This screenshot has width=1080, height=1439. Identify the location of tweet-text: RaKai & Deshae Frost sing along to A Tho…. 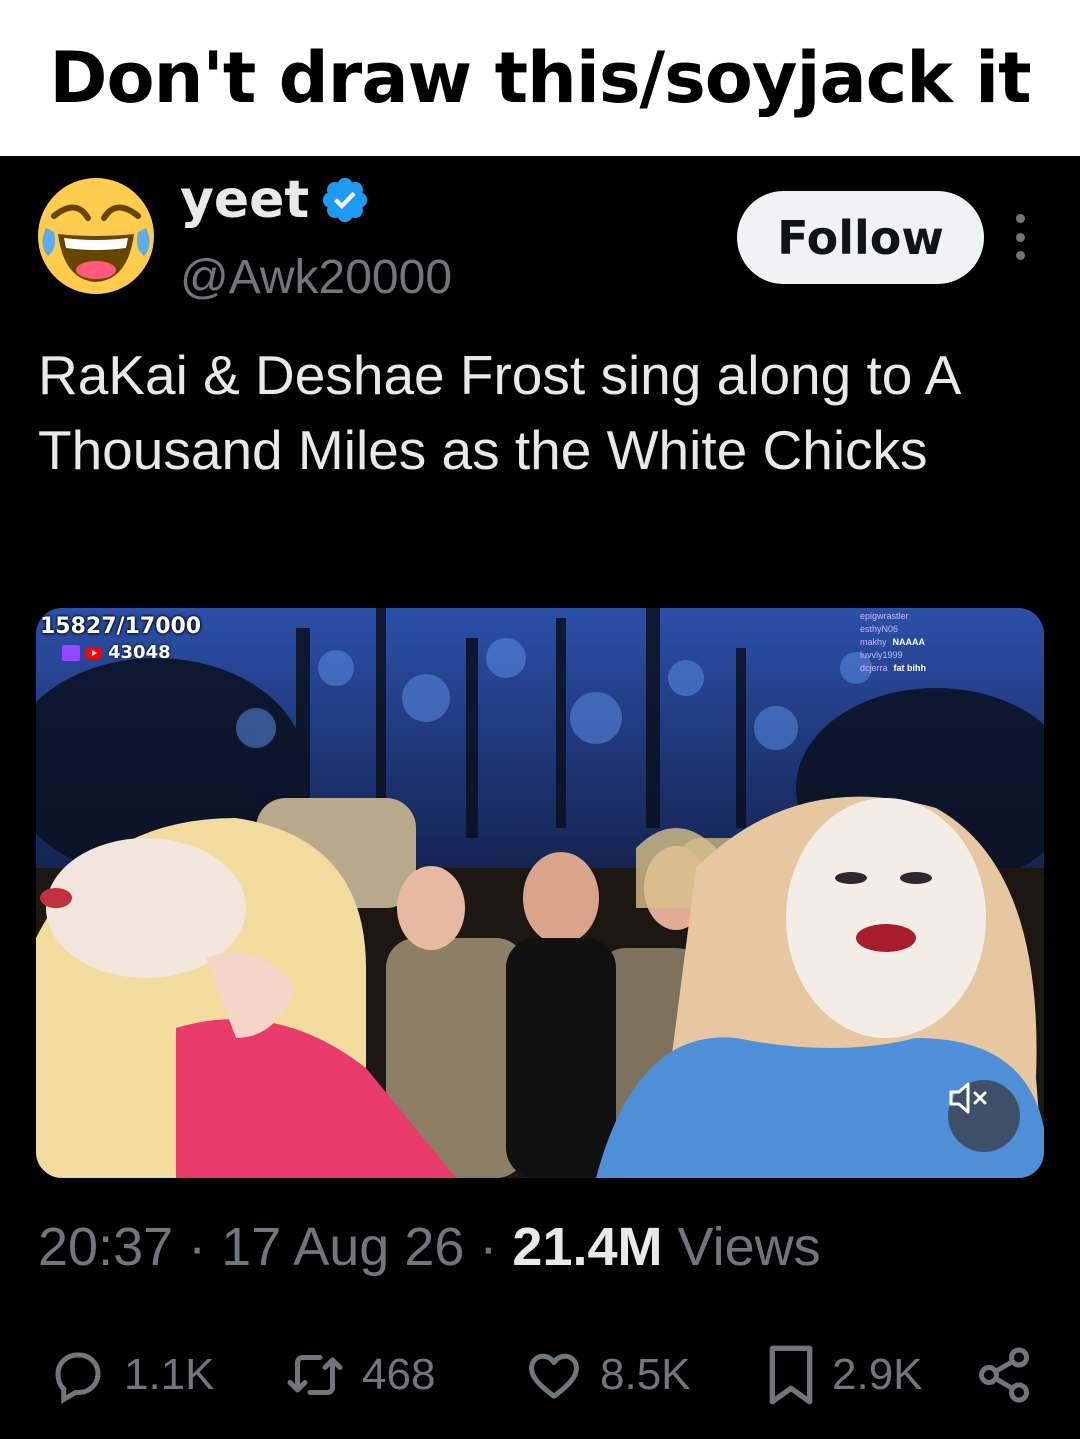
(498, 412).